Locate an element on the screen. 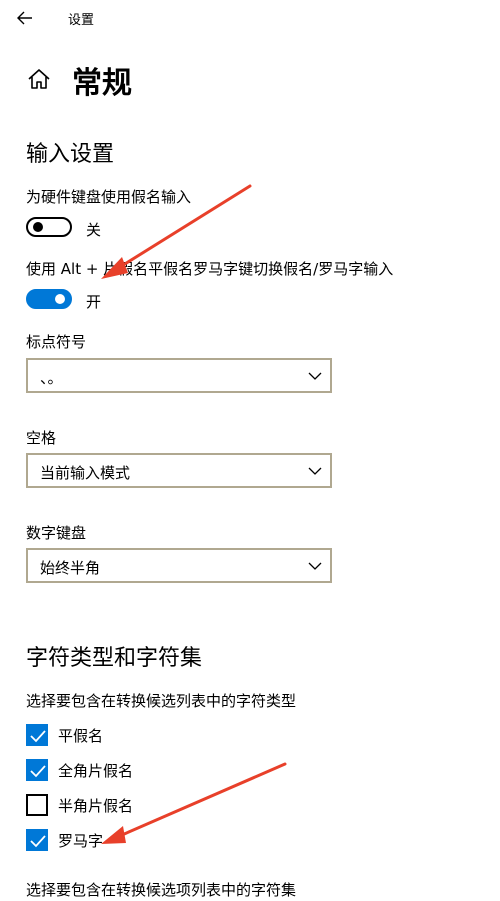 The image size is (500, 901). checkbox-fullwidth-katakana is located at coordinates (37, 770).